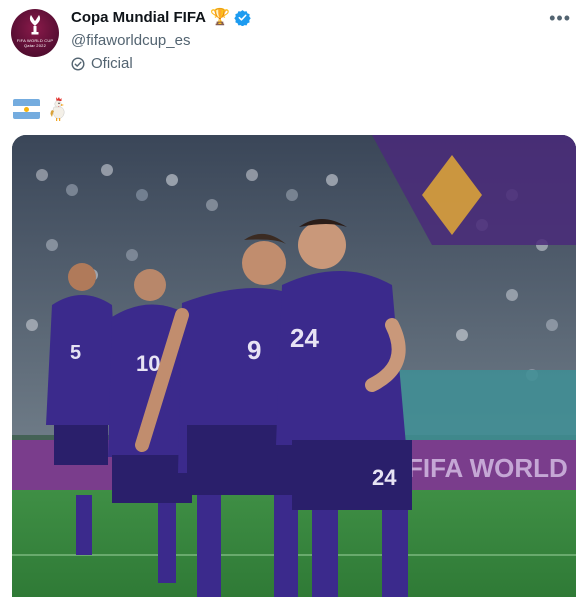  Describe the element at coordinates (220, 17) in the screenshot. I see `trophy-emoji: 🏆` at that location.